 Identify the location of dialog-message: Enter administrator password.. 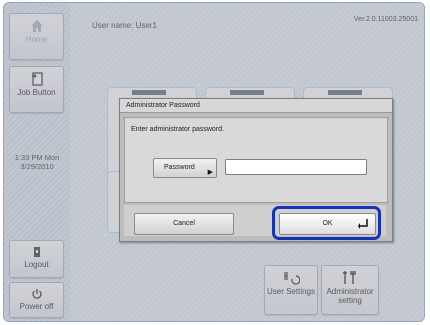
(177, 129).